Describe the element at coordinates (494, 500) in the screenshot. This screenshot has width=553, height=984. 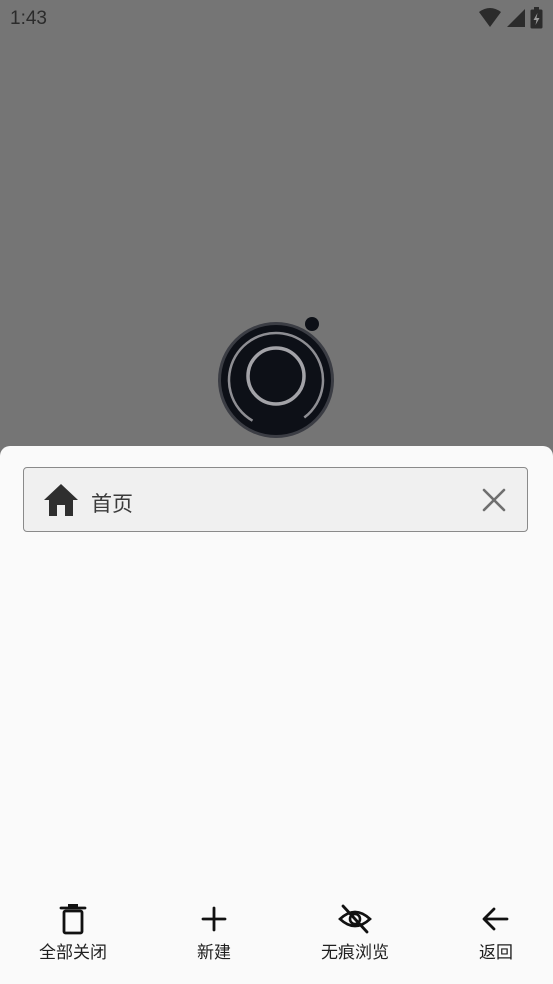
I see `close-icon` at that location.